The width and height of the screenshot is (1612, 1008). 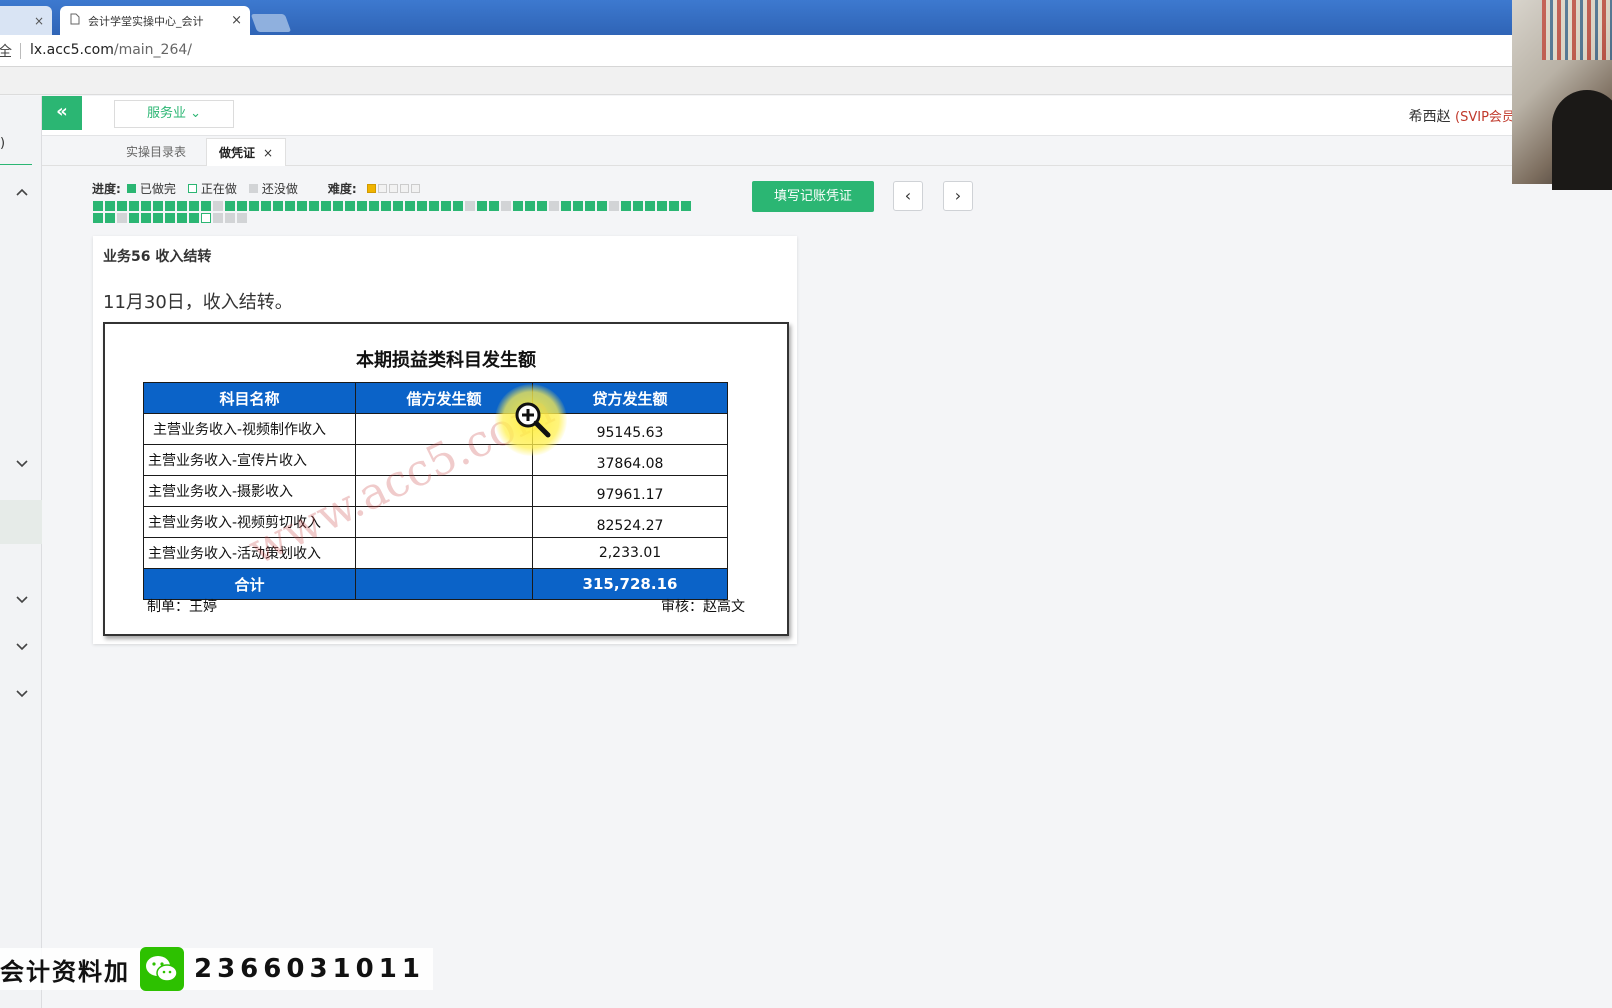 I want to click on chevron-up-icon, so click(x=22, y=193).